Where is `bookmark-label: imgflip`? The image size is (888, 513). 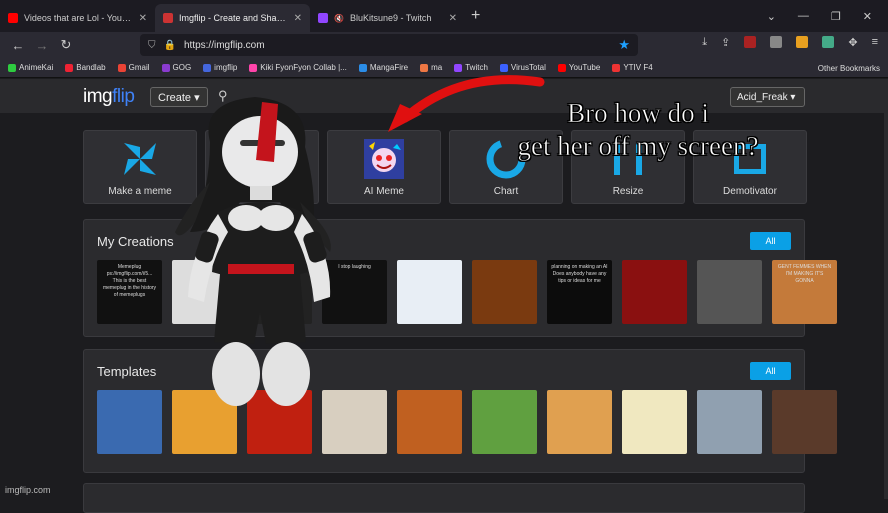 bookmark-label: imgflip is located at coordinates (226, 67).